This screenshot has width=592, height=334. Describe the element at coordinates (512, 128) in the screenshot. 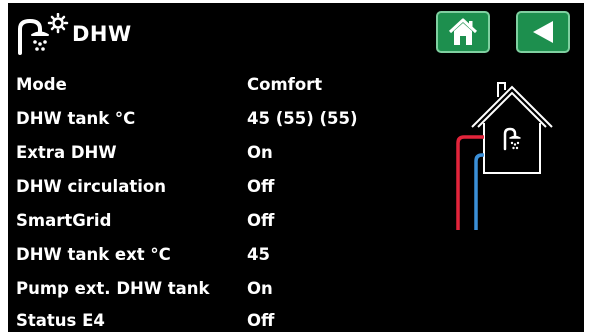

I see `house-dhw-icon` at that location.